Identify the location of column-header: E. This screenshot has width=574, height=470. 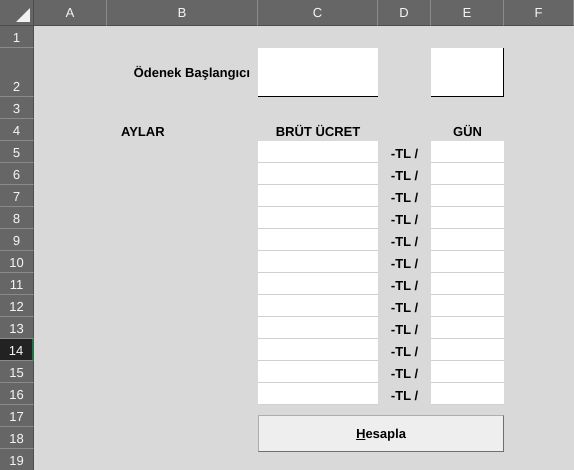
(467, 13).